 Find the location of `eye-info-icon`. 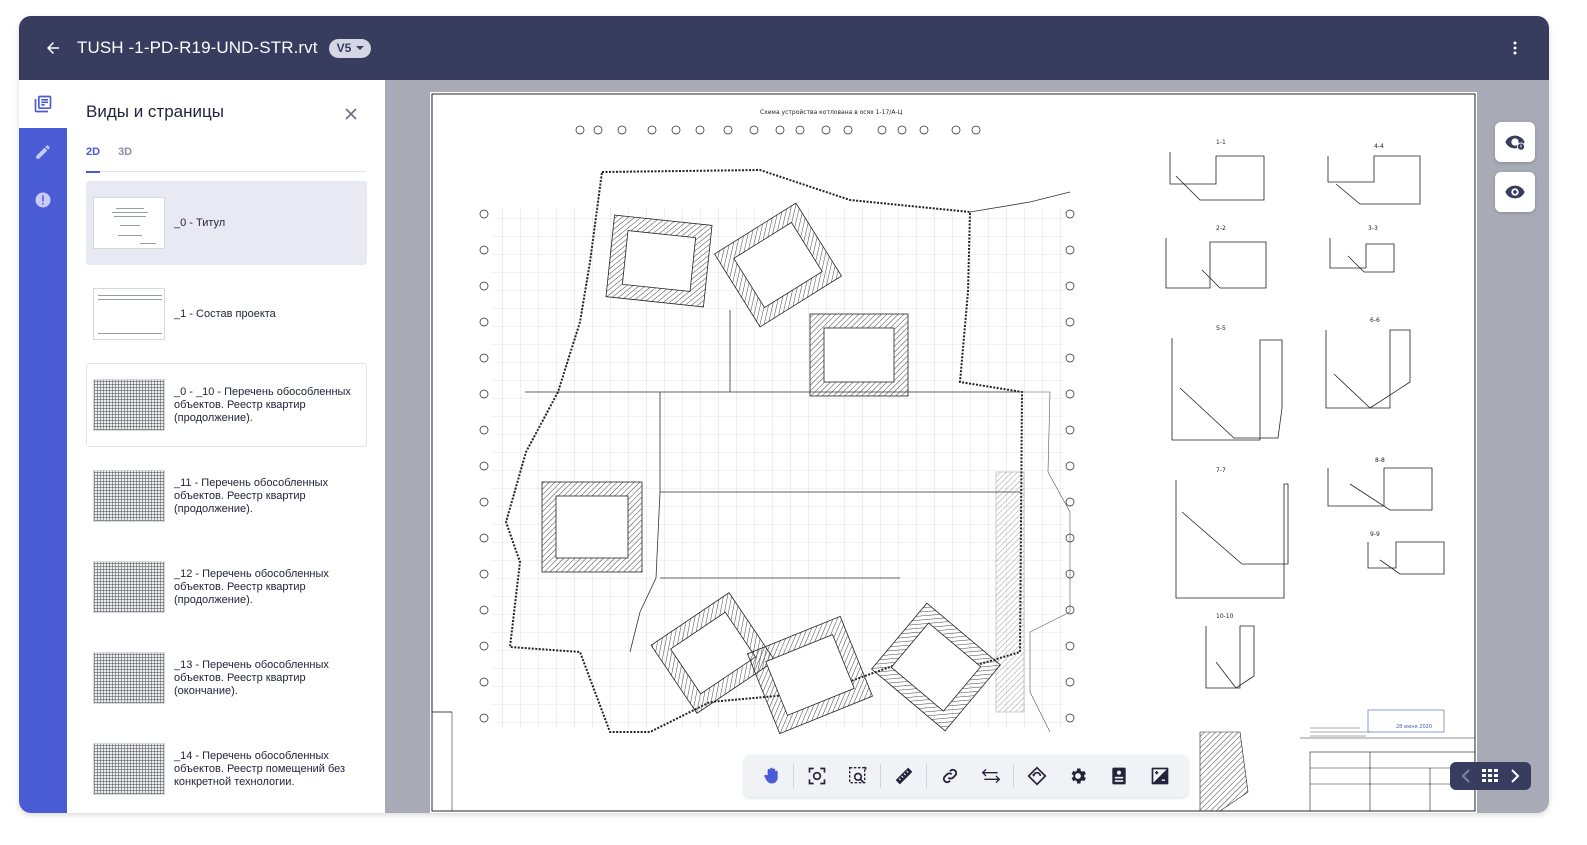

eye-info-icon is located at coordinates (1515, 143).